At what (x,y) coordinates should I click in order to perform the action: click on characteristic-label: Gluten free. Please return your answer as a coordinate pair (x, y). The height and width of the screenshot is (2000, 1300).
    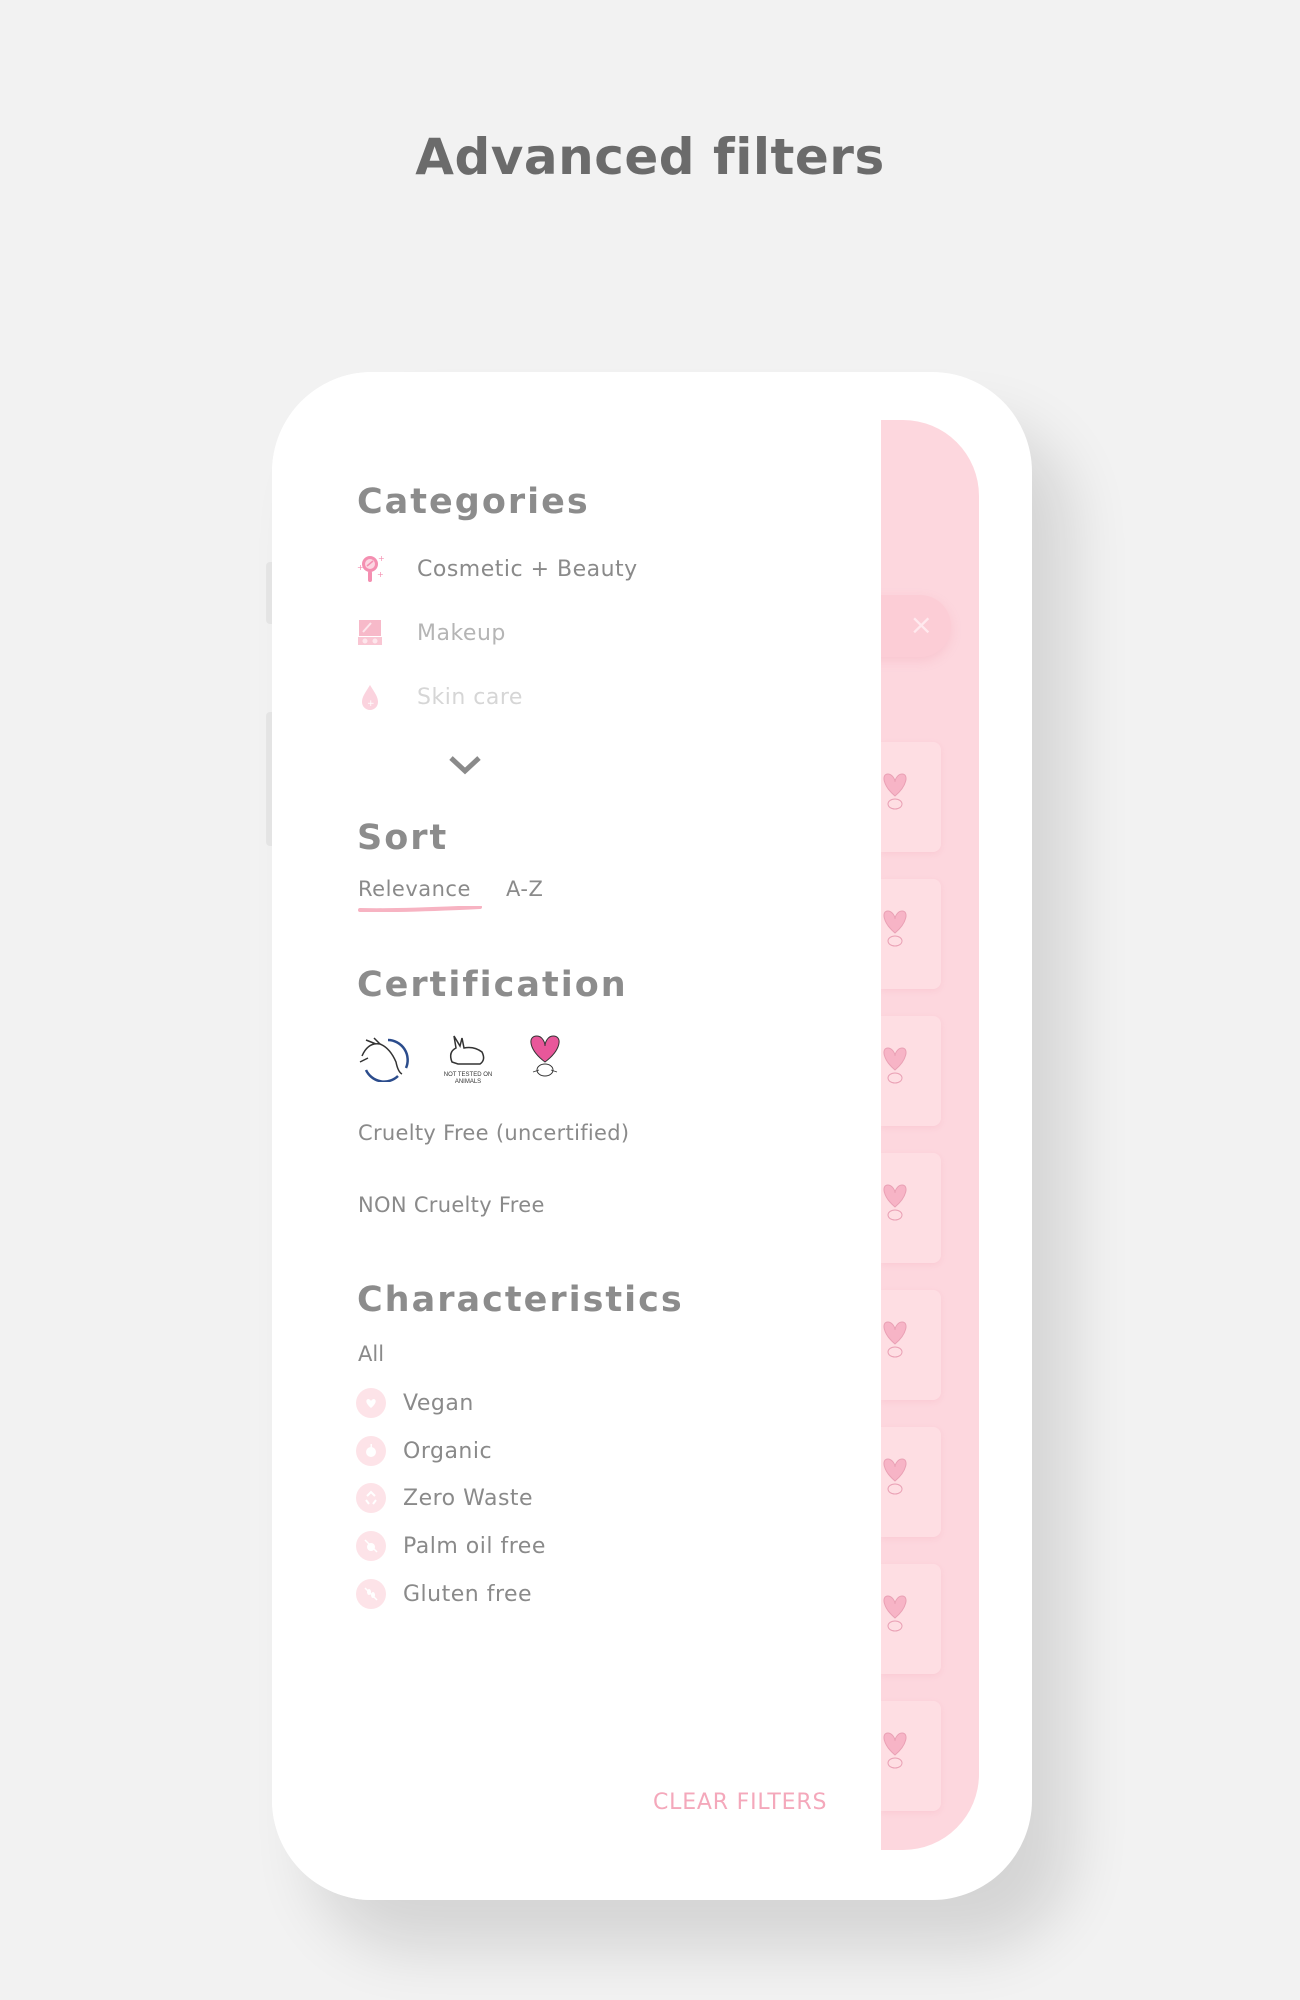
    Looking at the image, I should click on (468, 1594).